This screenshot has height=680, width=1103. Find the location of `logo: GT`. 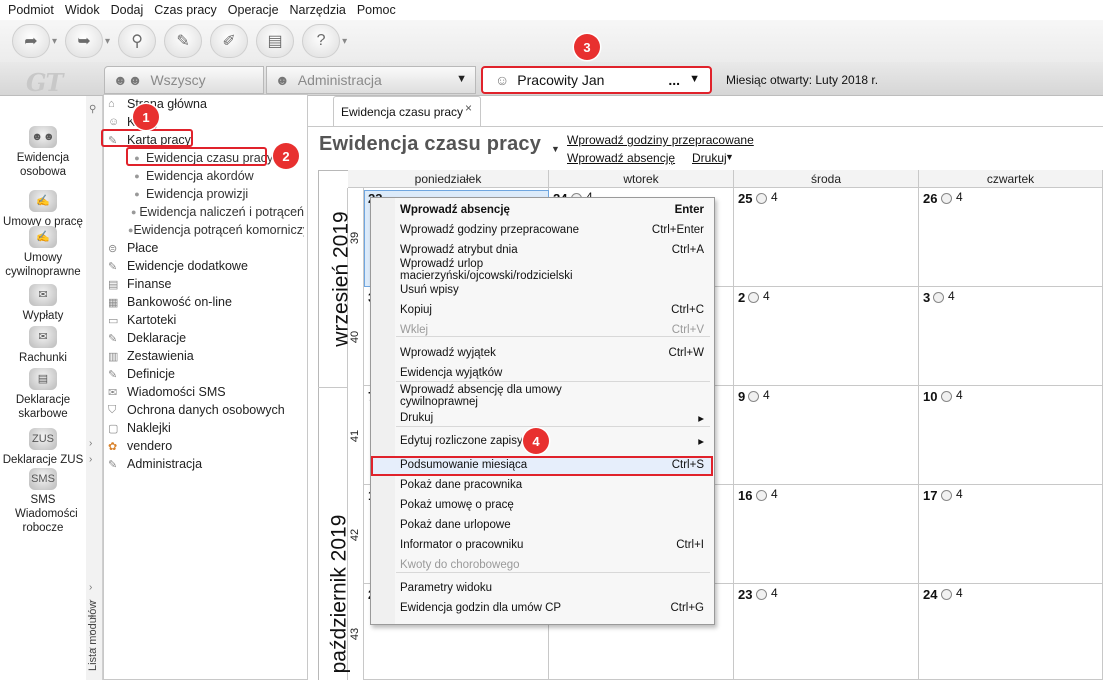

logo: GT is located at coordinates (44, 82).